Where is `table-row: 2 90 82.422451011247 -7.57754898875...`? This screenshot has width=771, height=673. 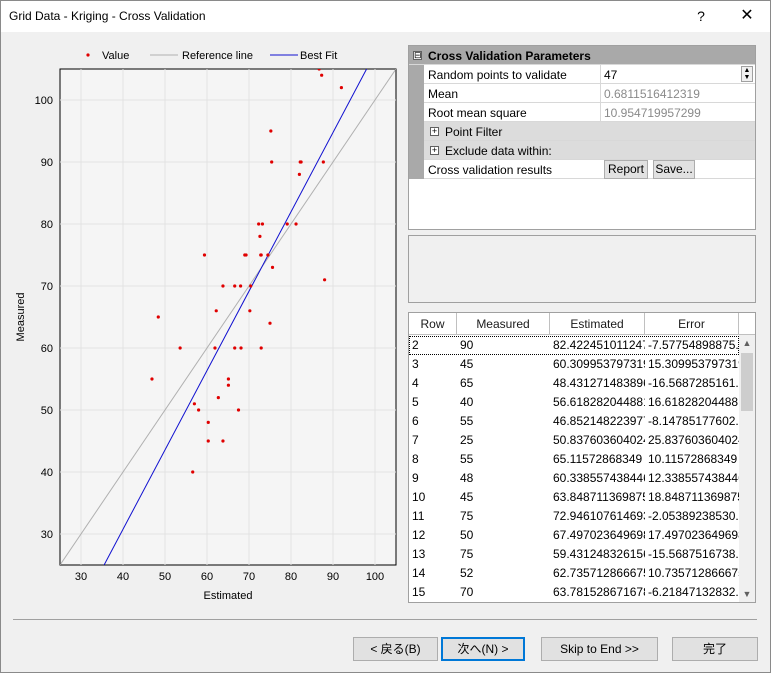 table-row: 2 90 82.422451011247 -7.57754898875... is located at coordinates (574, 345).